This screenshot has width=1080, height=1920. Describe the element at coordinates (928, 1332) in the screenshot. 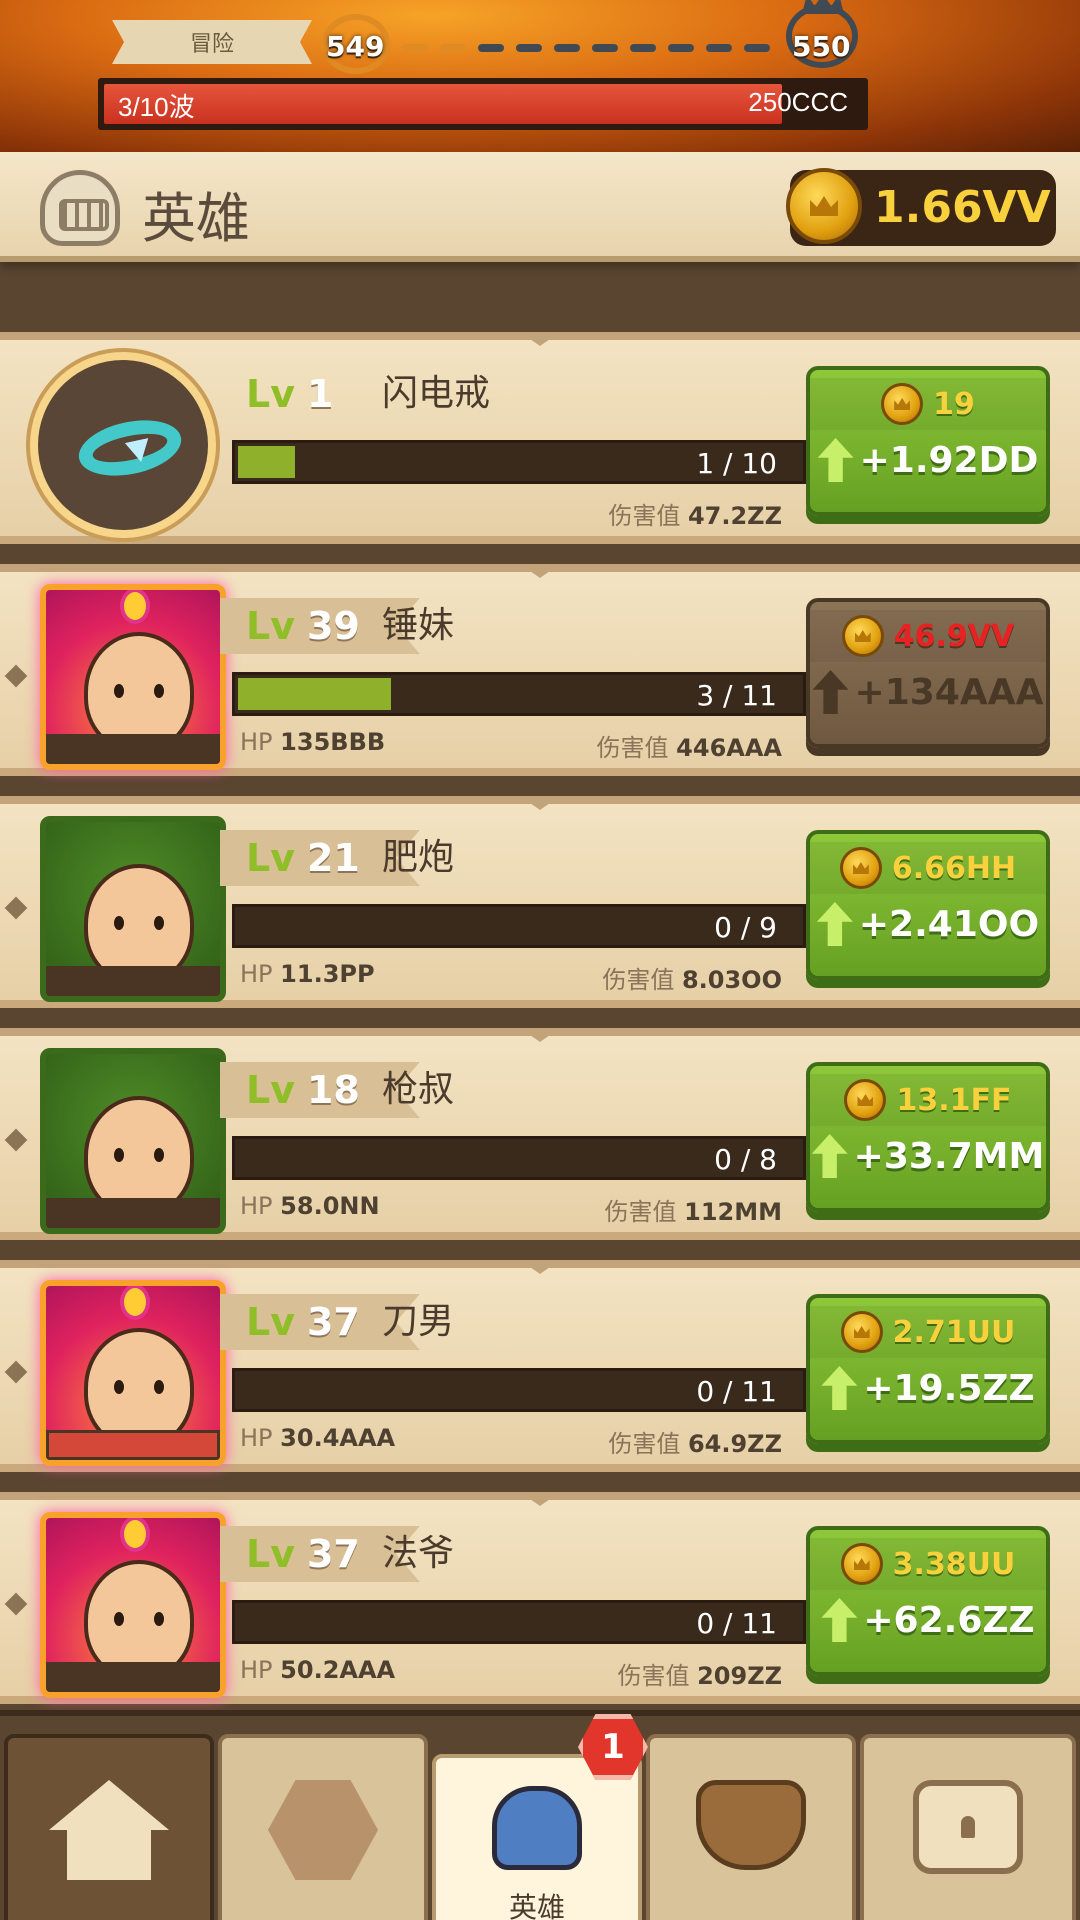

I see `upgrade-cost: 2.71UU` at that location.